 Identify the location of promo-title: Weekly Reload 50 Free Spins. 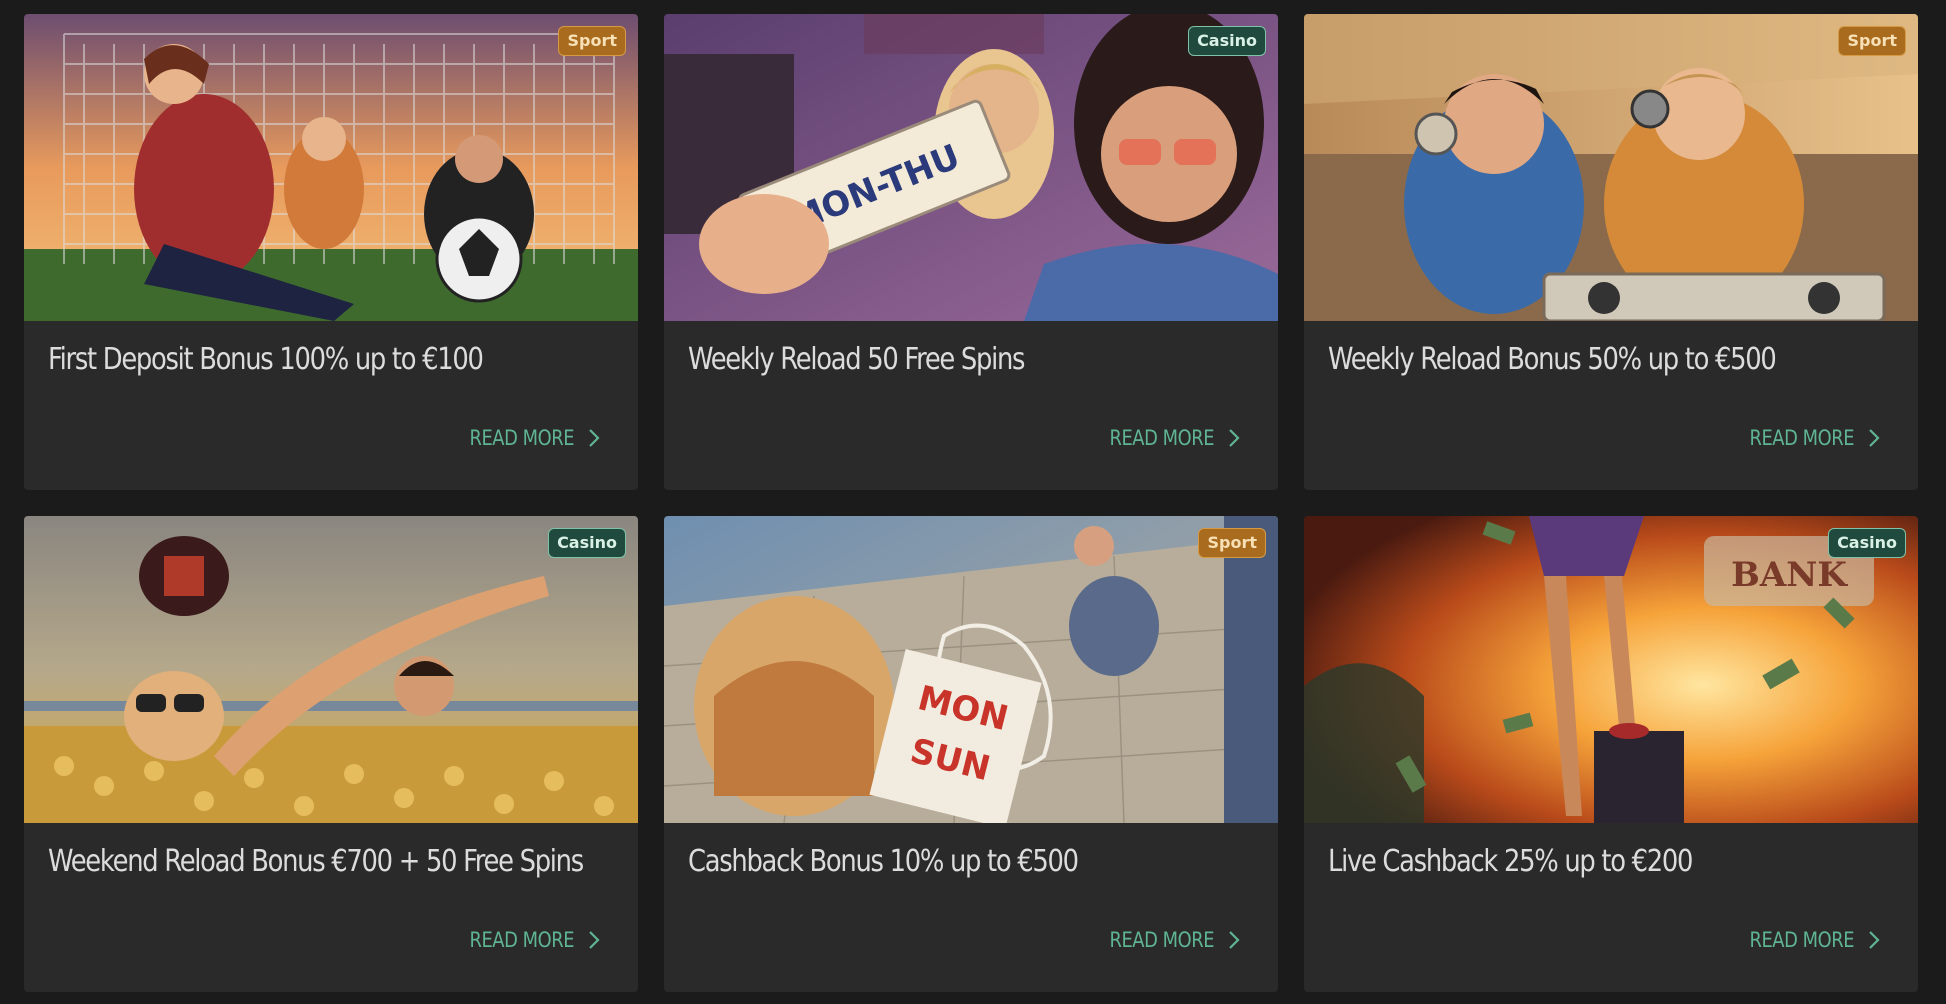
(856, 359).